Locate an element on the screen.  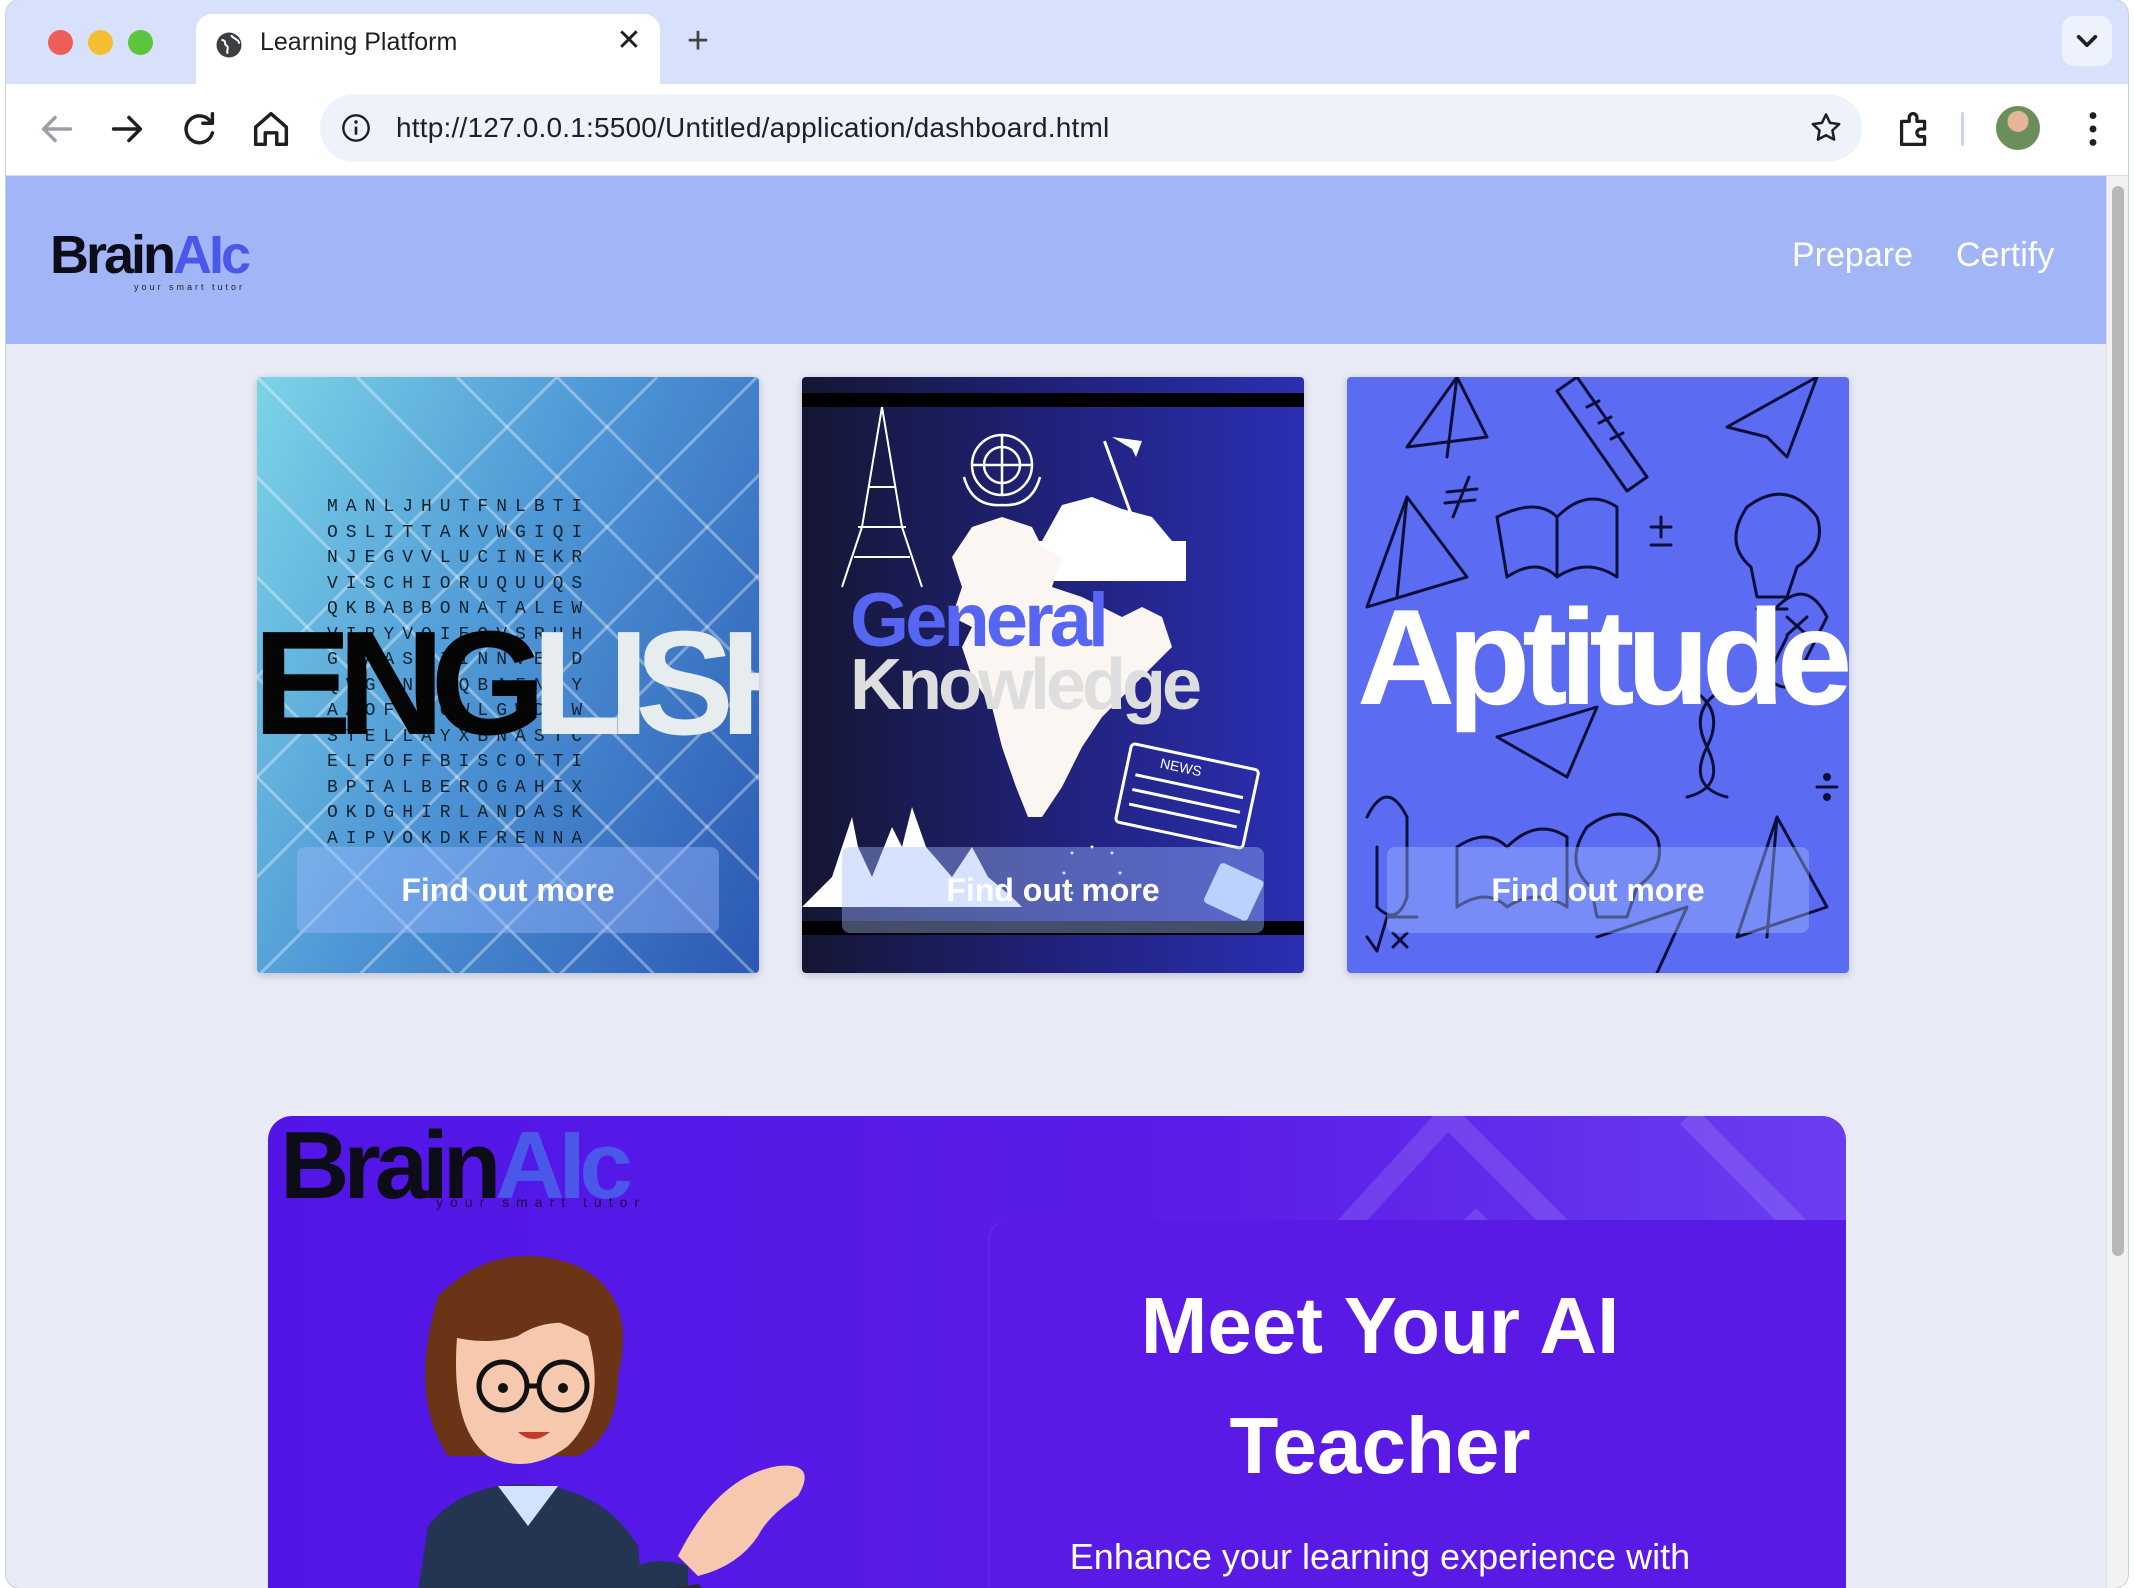
bookmark-star-icon is located at coordinates (1826, 128).